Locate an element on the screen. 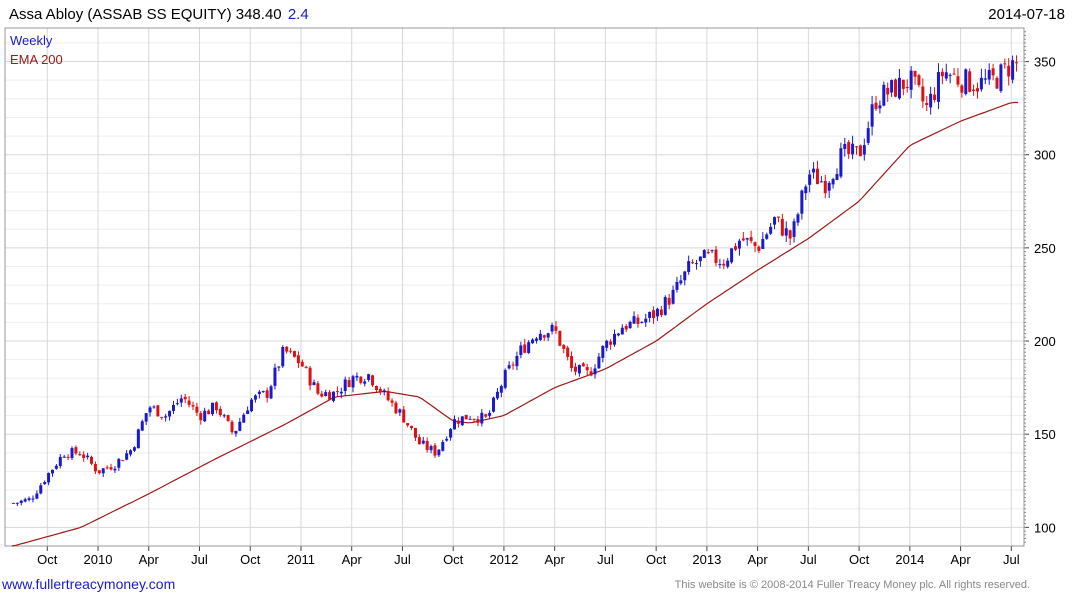  legend-entry: EMA 200 is located at coordinates (36, 59).